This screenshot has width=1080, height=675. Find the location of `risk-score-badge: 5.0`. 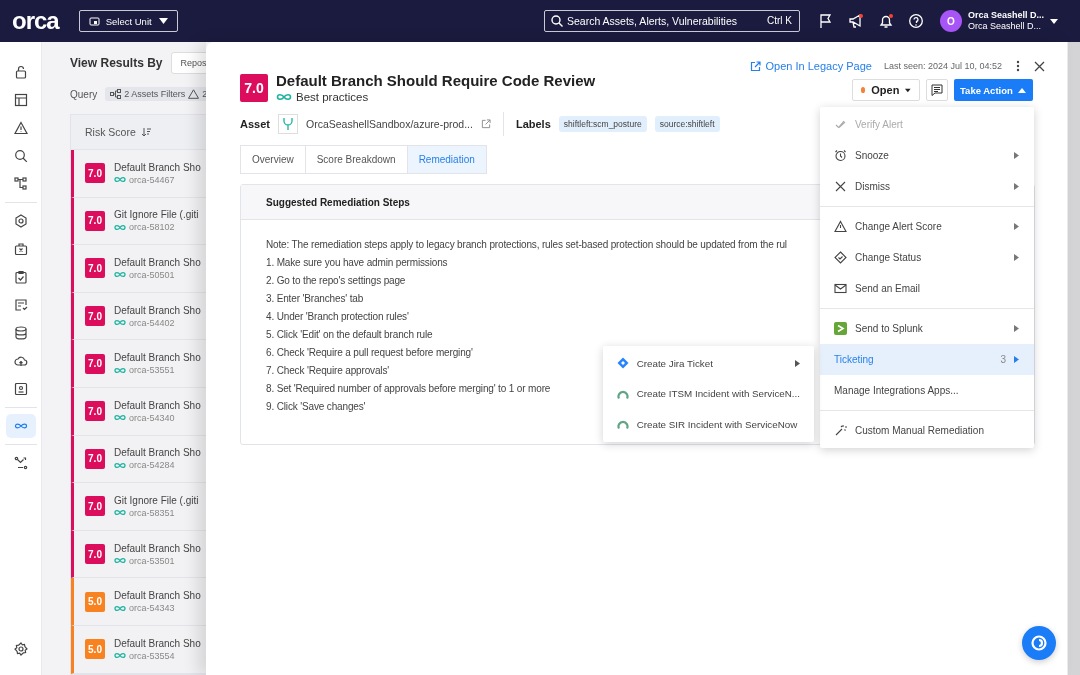

risk-score-badge: 5.0 is located at coordinates (95, 649).